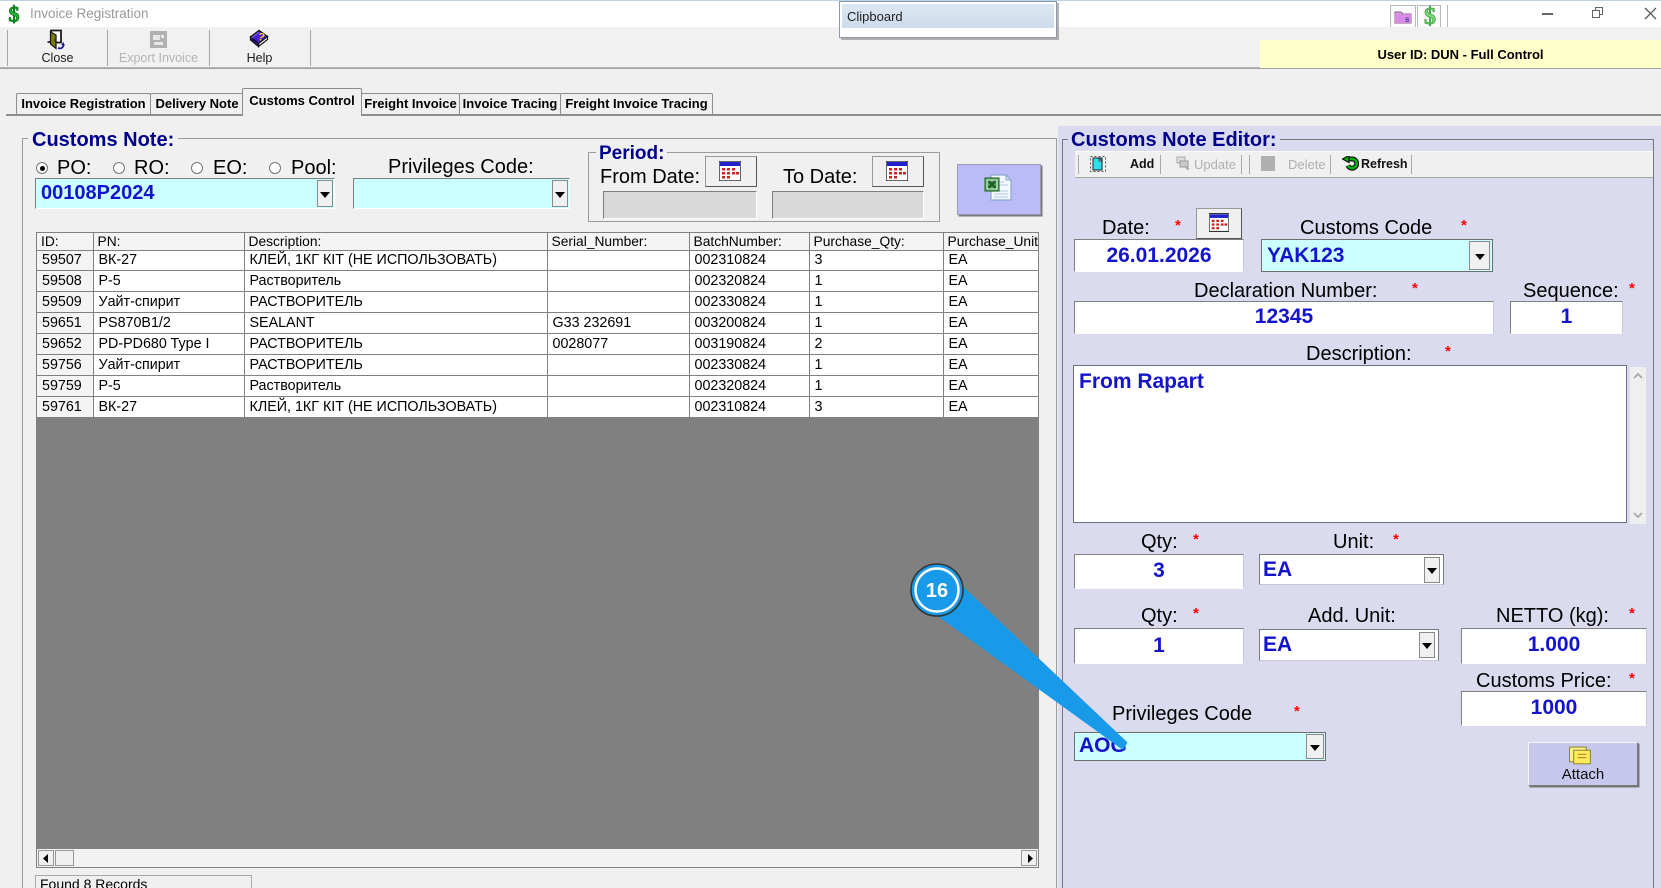 The image size is (1661, 888). I want to click on svg-text: 16, so click(937, 591).